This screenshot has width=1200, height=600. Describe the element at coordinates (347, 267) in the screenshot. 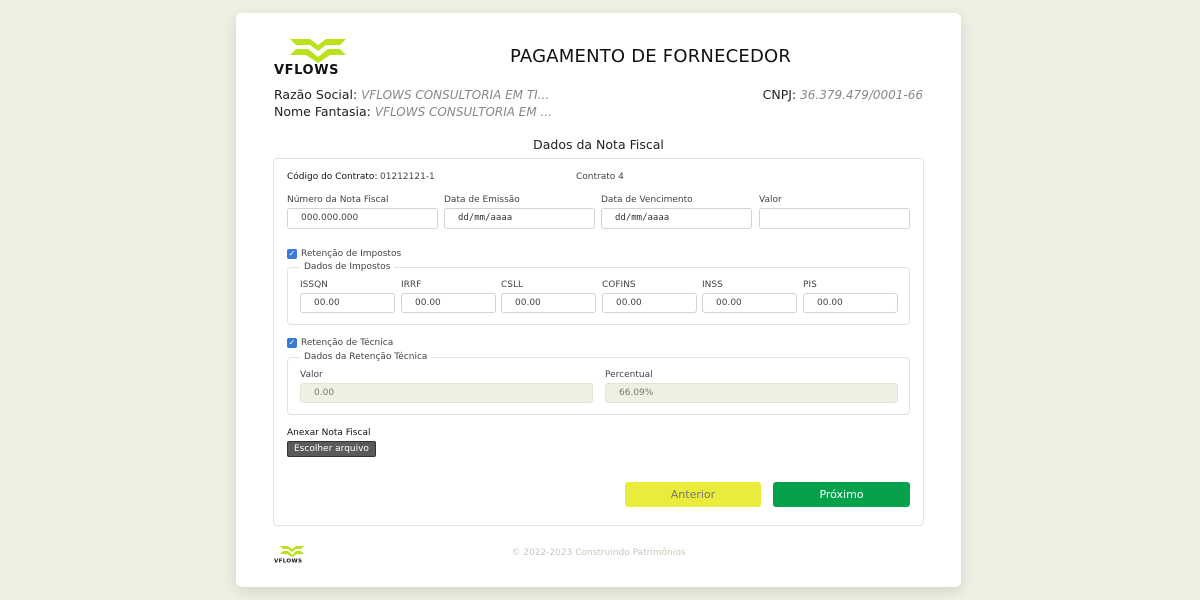

I see `tax-fieldset-legend: Dados de Impostos` at that location.